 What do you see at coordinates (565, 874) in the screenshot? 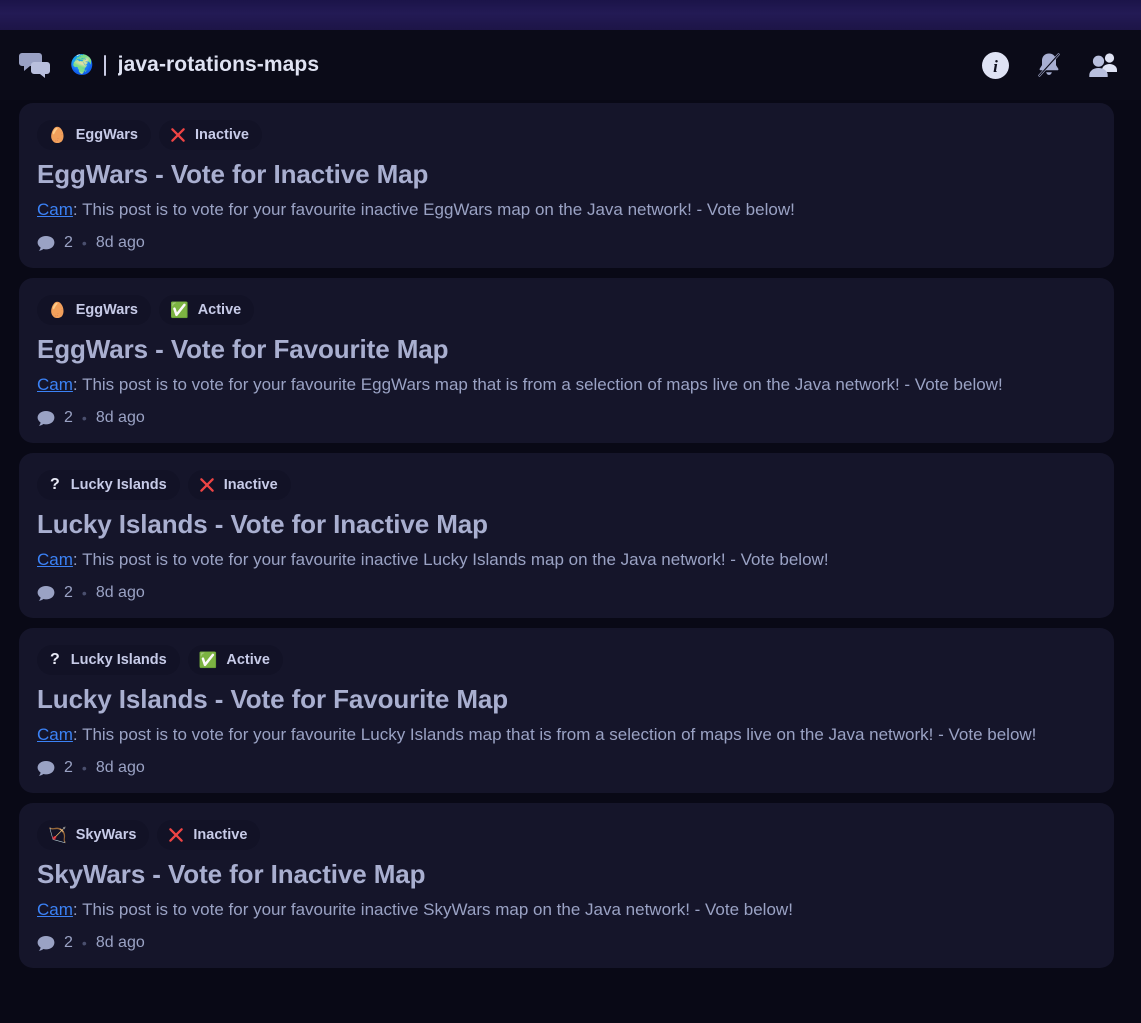
I see `post-title: SkyWars - Vote for Inactive Map` at bounding box center [565, 874].